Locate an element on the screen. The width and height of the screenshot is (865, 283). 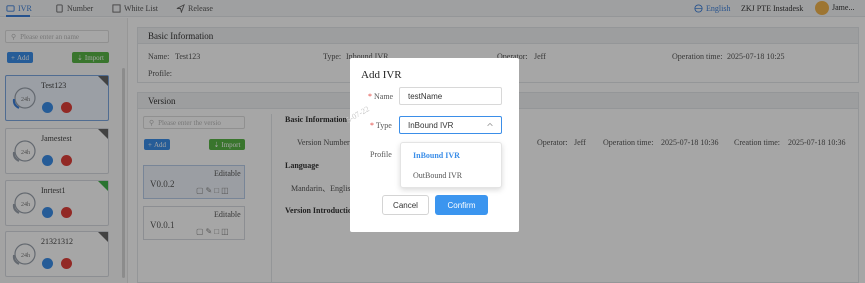
dialog-title: Add IVR is located at coordinates (381, 75).